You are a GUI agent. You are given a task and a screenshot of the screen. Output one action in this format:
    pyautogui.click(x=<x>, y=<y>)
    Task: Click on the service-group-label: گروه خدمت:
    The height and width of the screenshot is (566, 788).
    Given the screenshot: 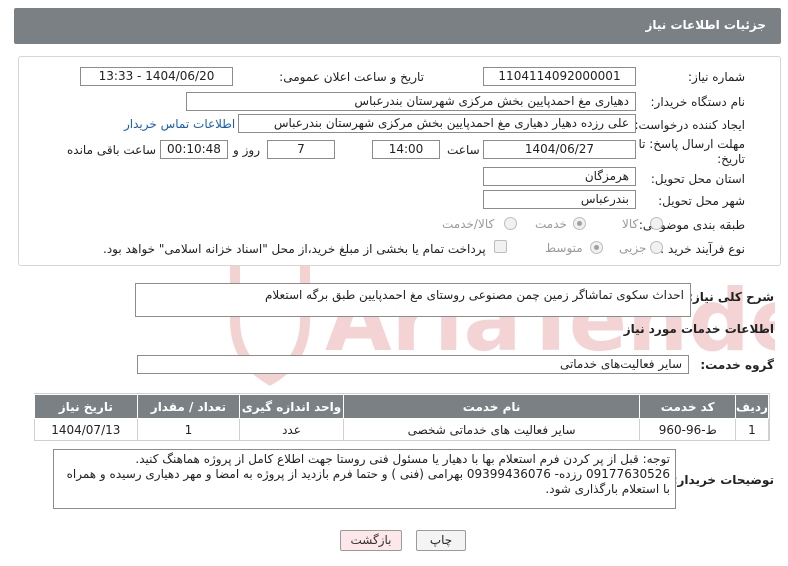 What is the action you would take?
    pyautogui.click(x=737, y=365)
    